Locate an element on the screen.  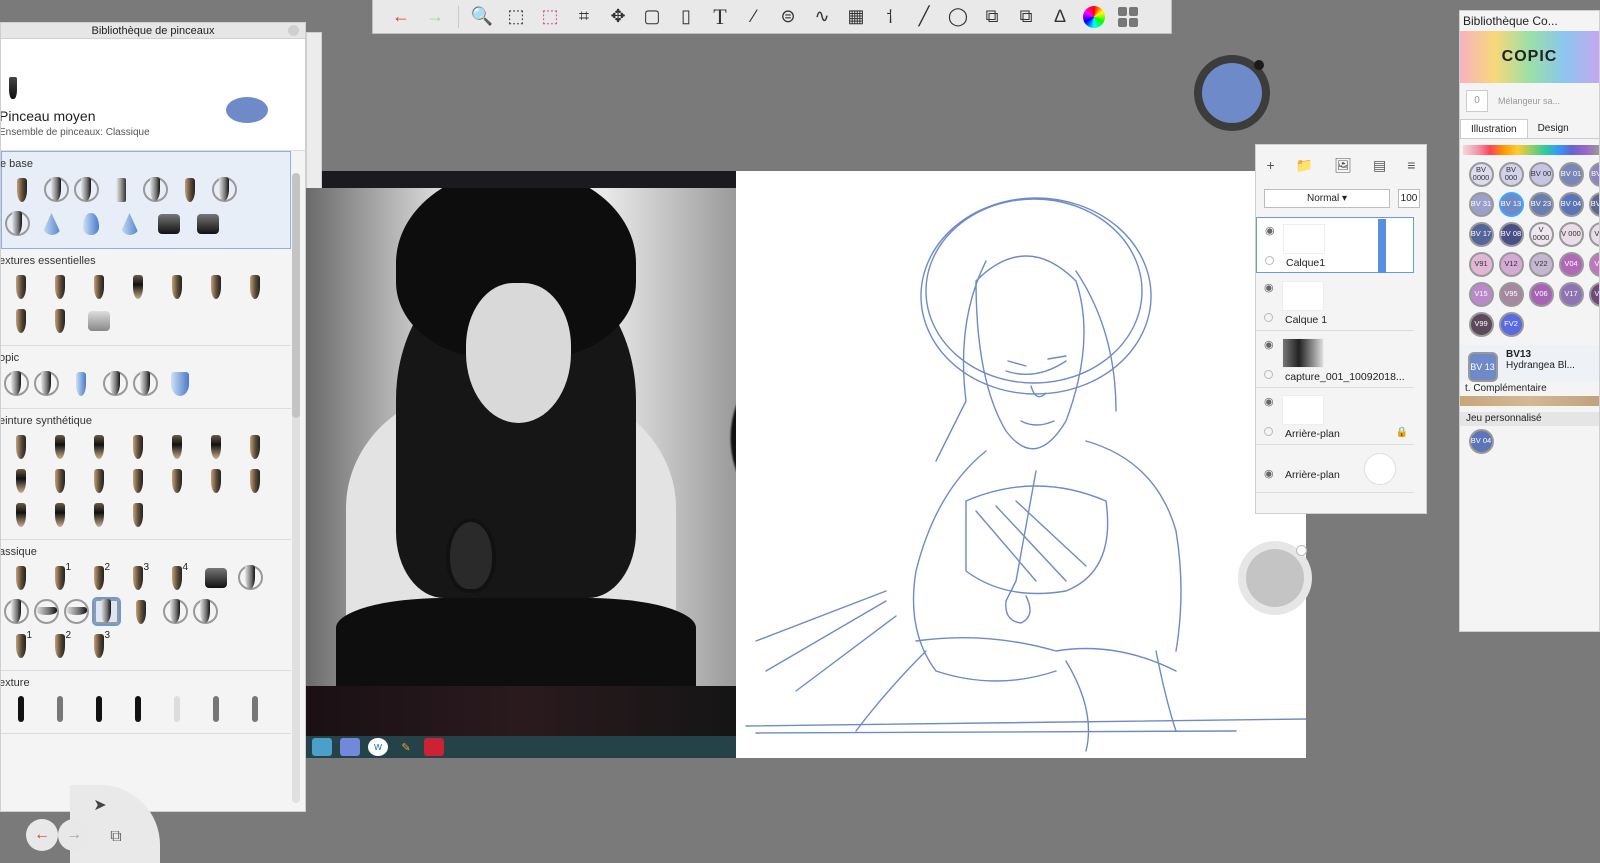
brush-size-puck is located at coordinates (1275, 578).